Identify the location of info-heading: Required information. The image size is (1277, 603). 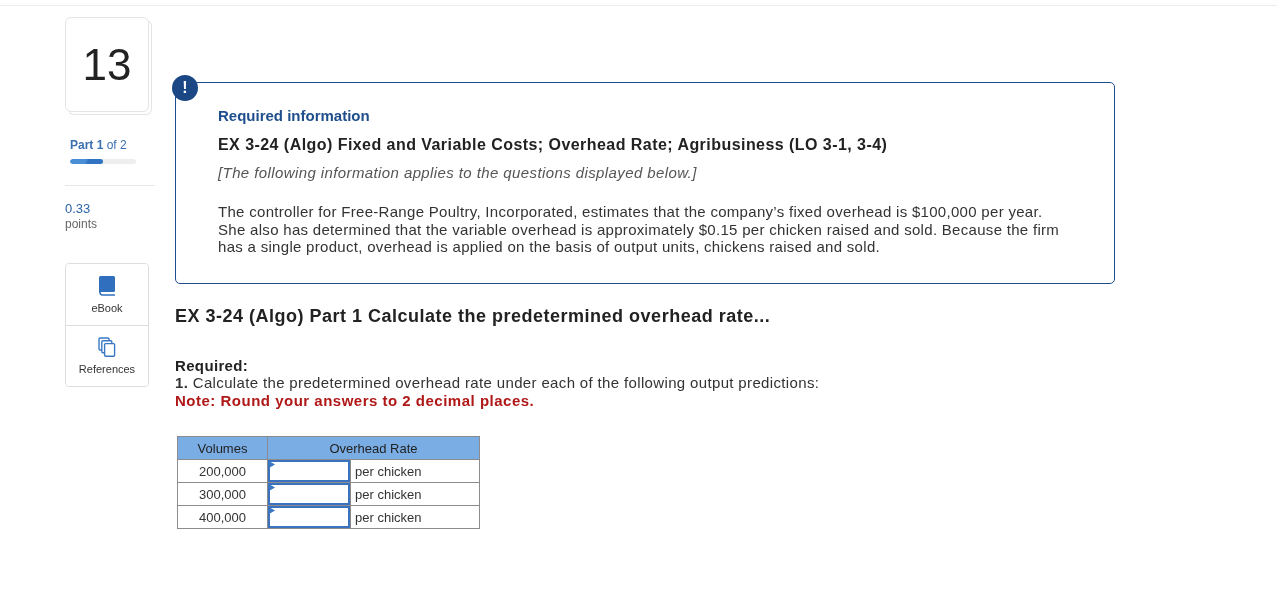
(294, 116).